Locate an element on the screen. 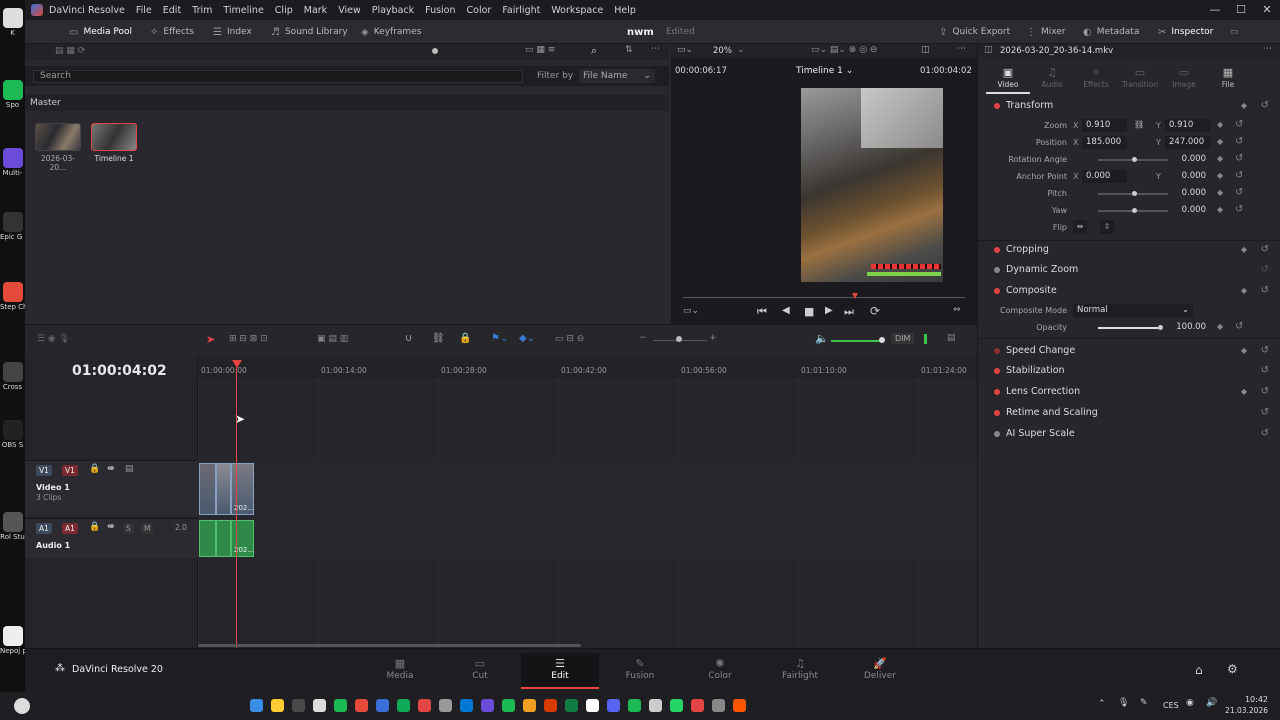 The image size is (1280, 720). minimize-icon: — is located at coordinates (1215, 10).